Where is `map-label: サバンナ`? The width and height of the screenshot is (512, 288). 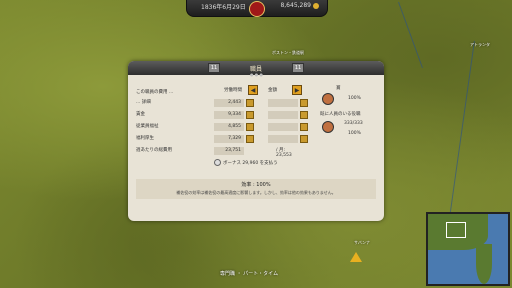
map-label: サバンナ is located at coordinates (362, 242).